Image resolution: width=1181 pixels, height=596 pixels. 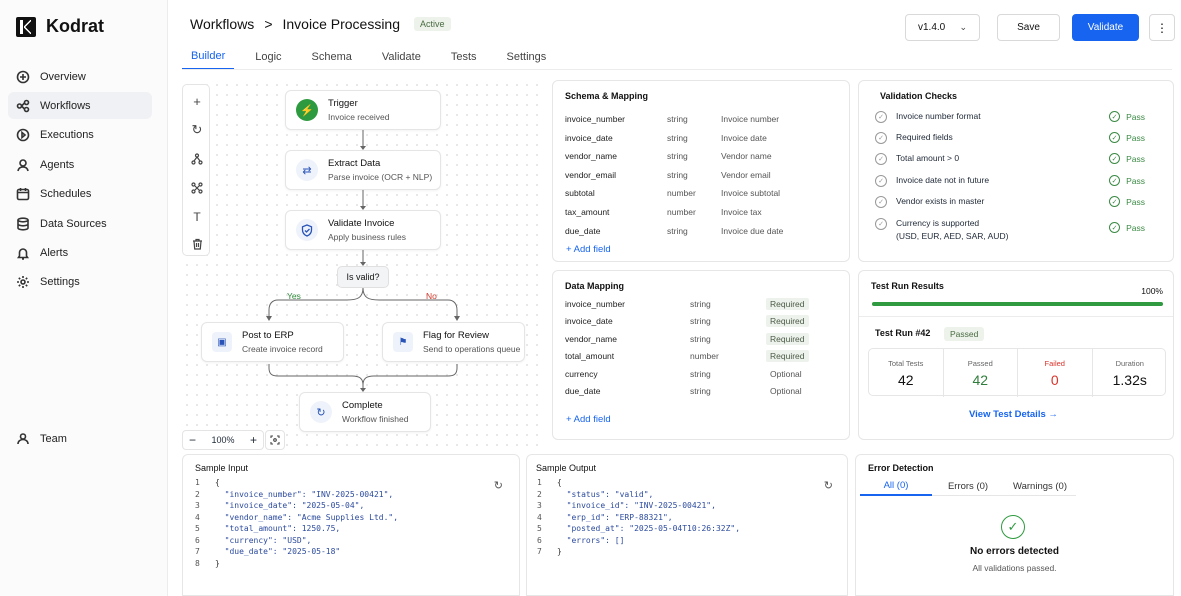 I want to click on sidebar-item-schedules: Schedules, so click(x=80, y=194).